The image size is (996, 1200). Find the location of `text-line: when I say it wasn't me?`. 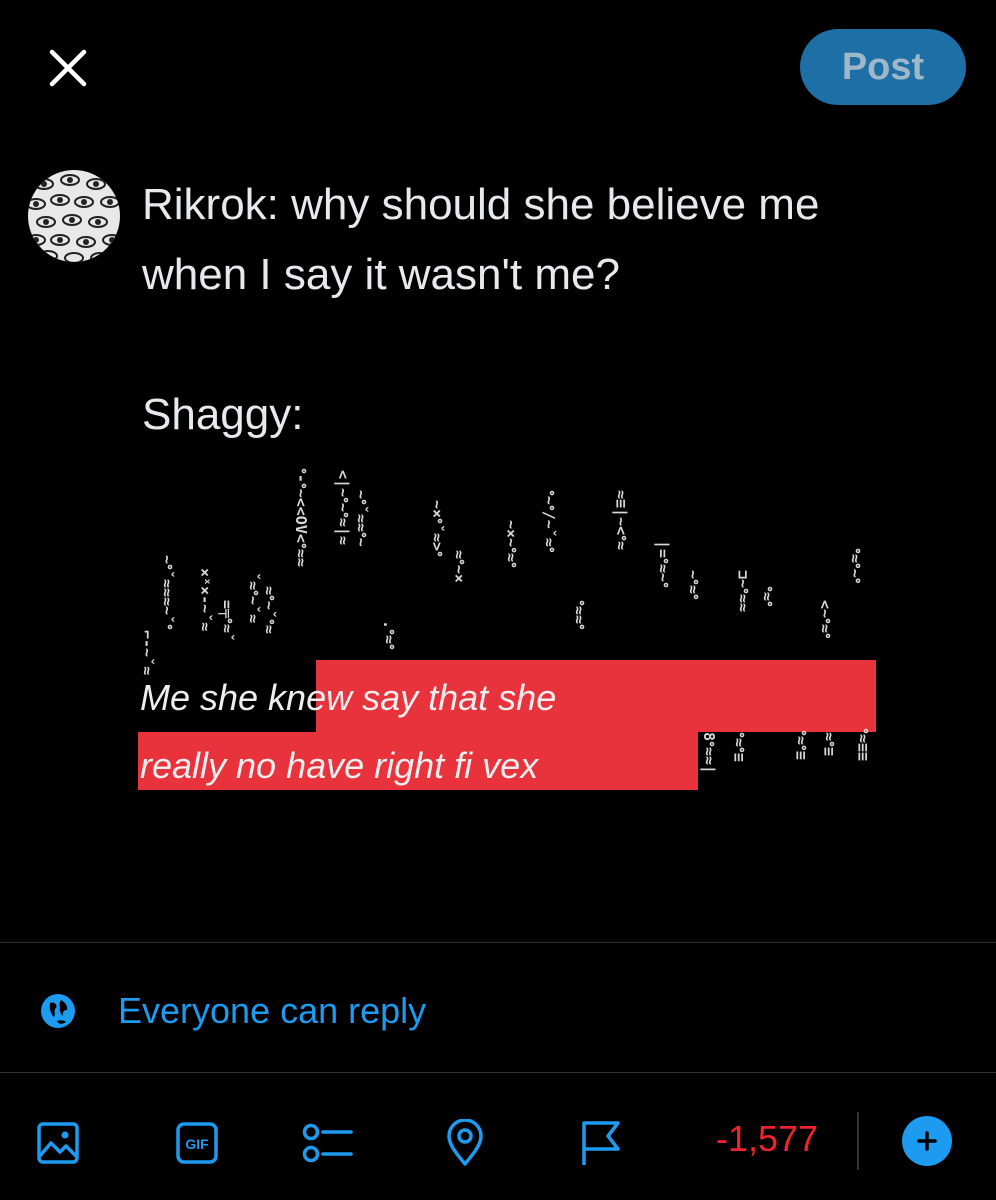

text-line: when I say it wasn't me? is located at coordinates (381, 274).